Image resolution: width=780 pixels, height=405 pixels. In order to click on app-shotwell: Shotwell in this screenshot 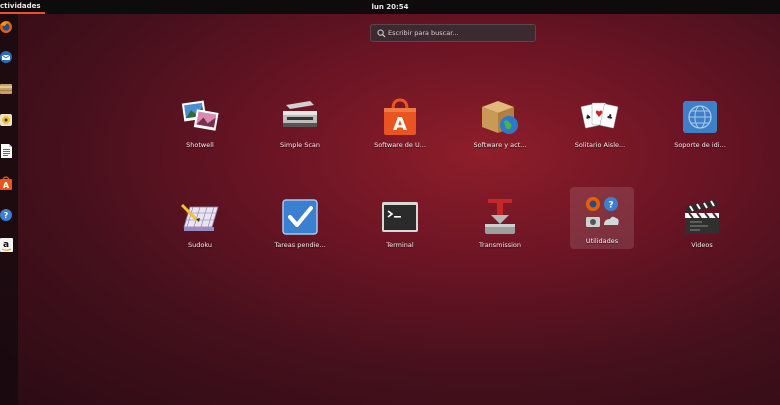, I will do `click(200, 125)`.